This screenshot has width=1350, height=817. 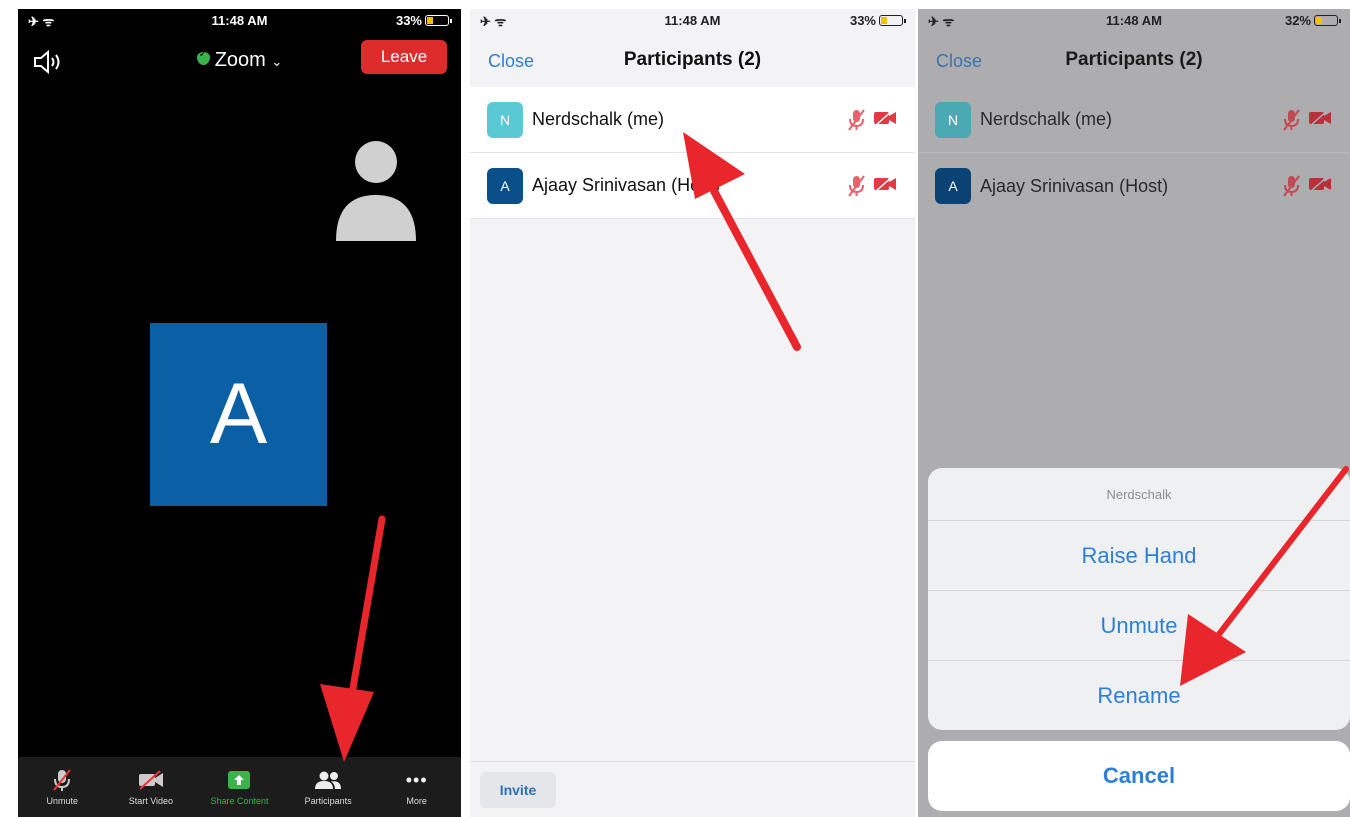 I want to click on rename-button: Rename, so click(x=1139, y=695).